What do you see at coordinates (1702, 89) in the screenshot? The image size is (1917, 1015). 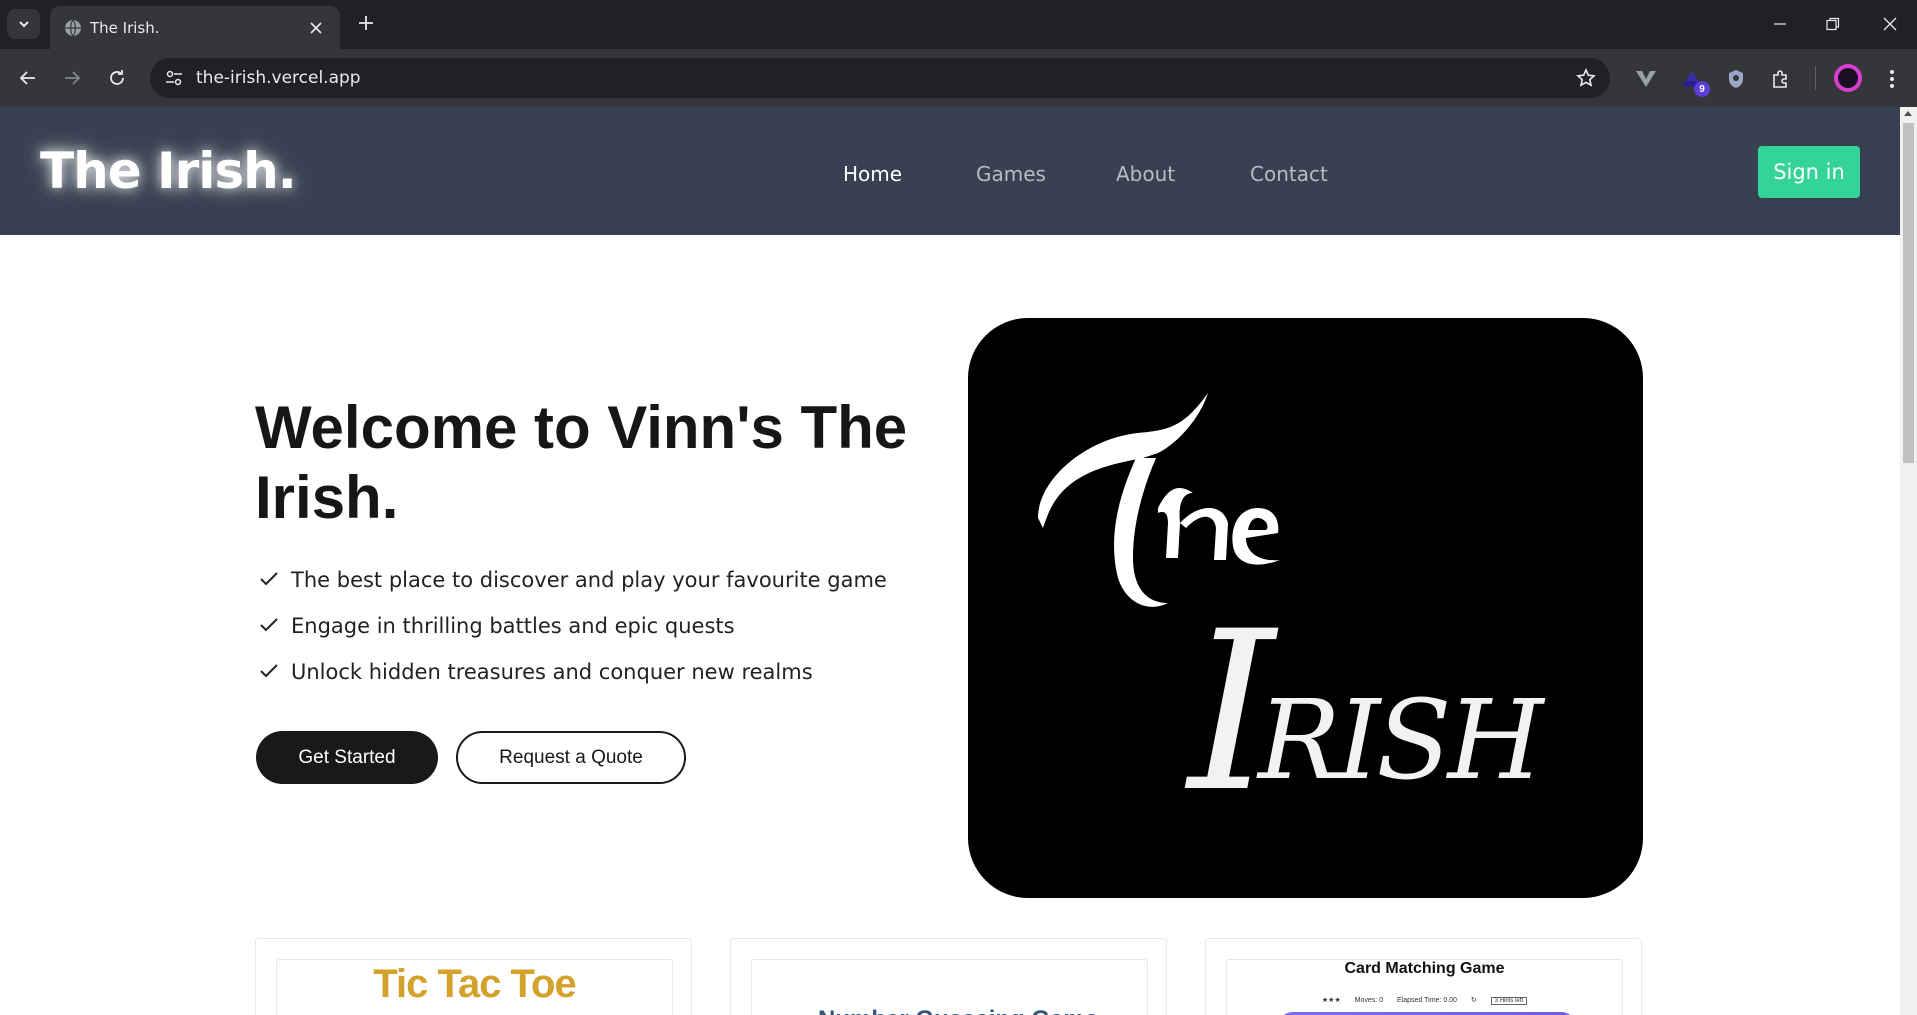 I see `extension-badge: 9` at bounding box center [1702, 89].